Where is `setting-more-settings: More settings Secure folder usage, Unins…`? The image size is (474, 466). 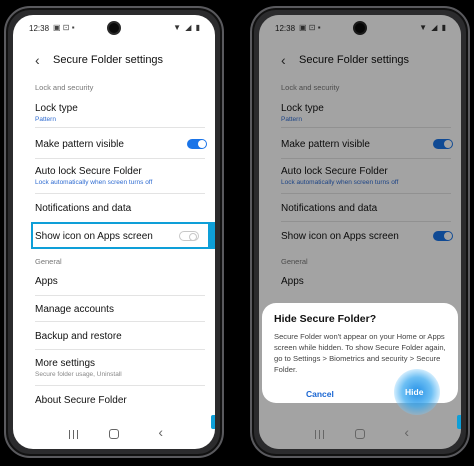 setting-more-settings: More settings Secure folder usage, Unins… is located at coordinates (114, 368).